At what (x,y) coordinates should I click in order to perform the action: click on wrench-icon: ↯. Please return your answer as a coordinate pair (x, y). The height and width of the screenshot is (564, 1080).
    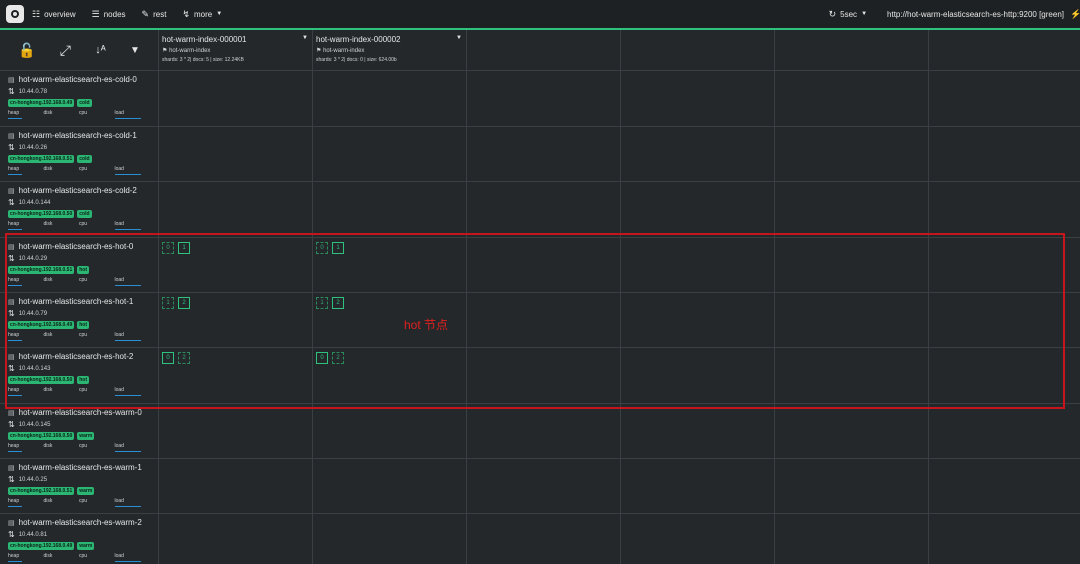
    Looking at the image, I should click on (186, 13).